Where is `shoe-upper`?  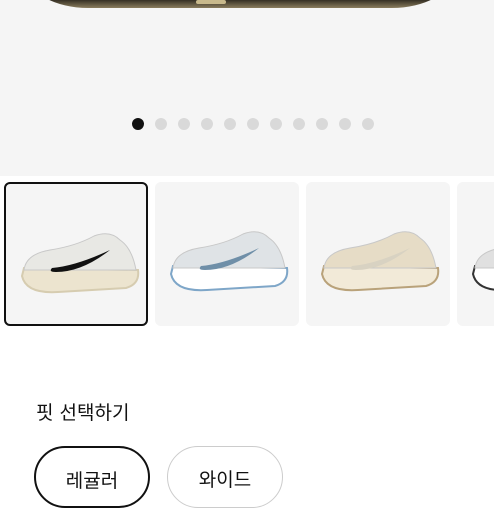 shoe-upper is located at coordinates (484, 259).